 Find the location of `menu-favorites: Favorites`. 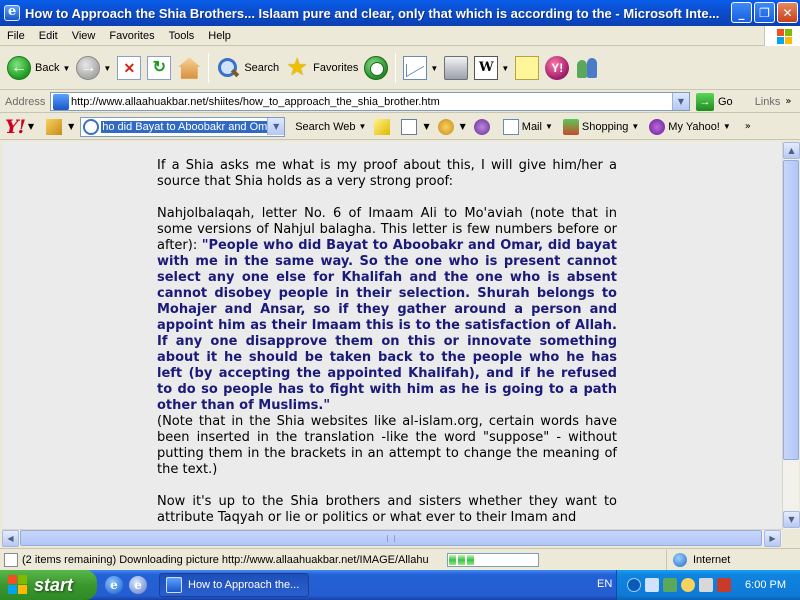

menu-favorites: Favorites is located at coordinates (131, 36).